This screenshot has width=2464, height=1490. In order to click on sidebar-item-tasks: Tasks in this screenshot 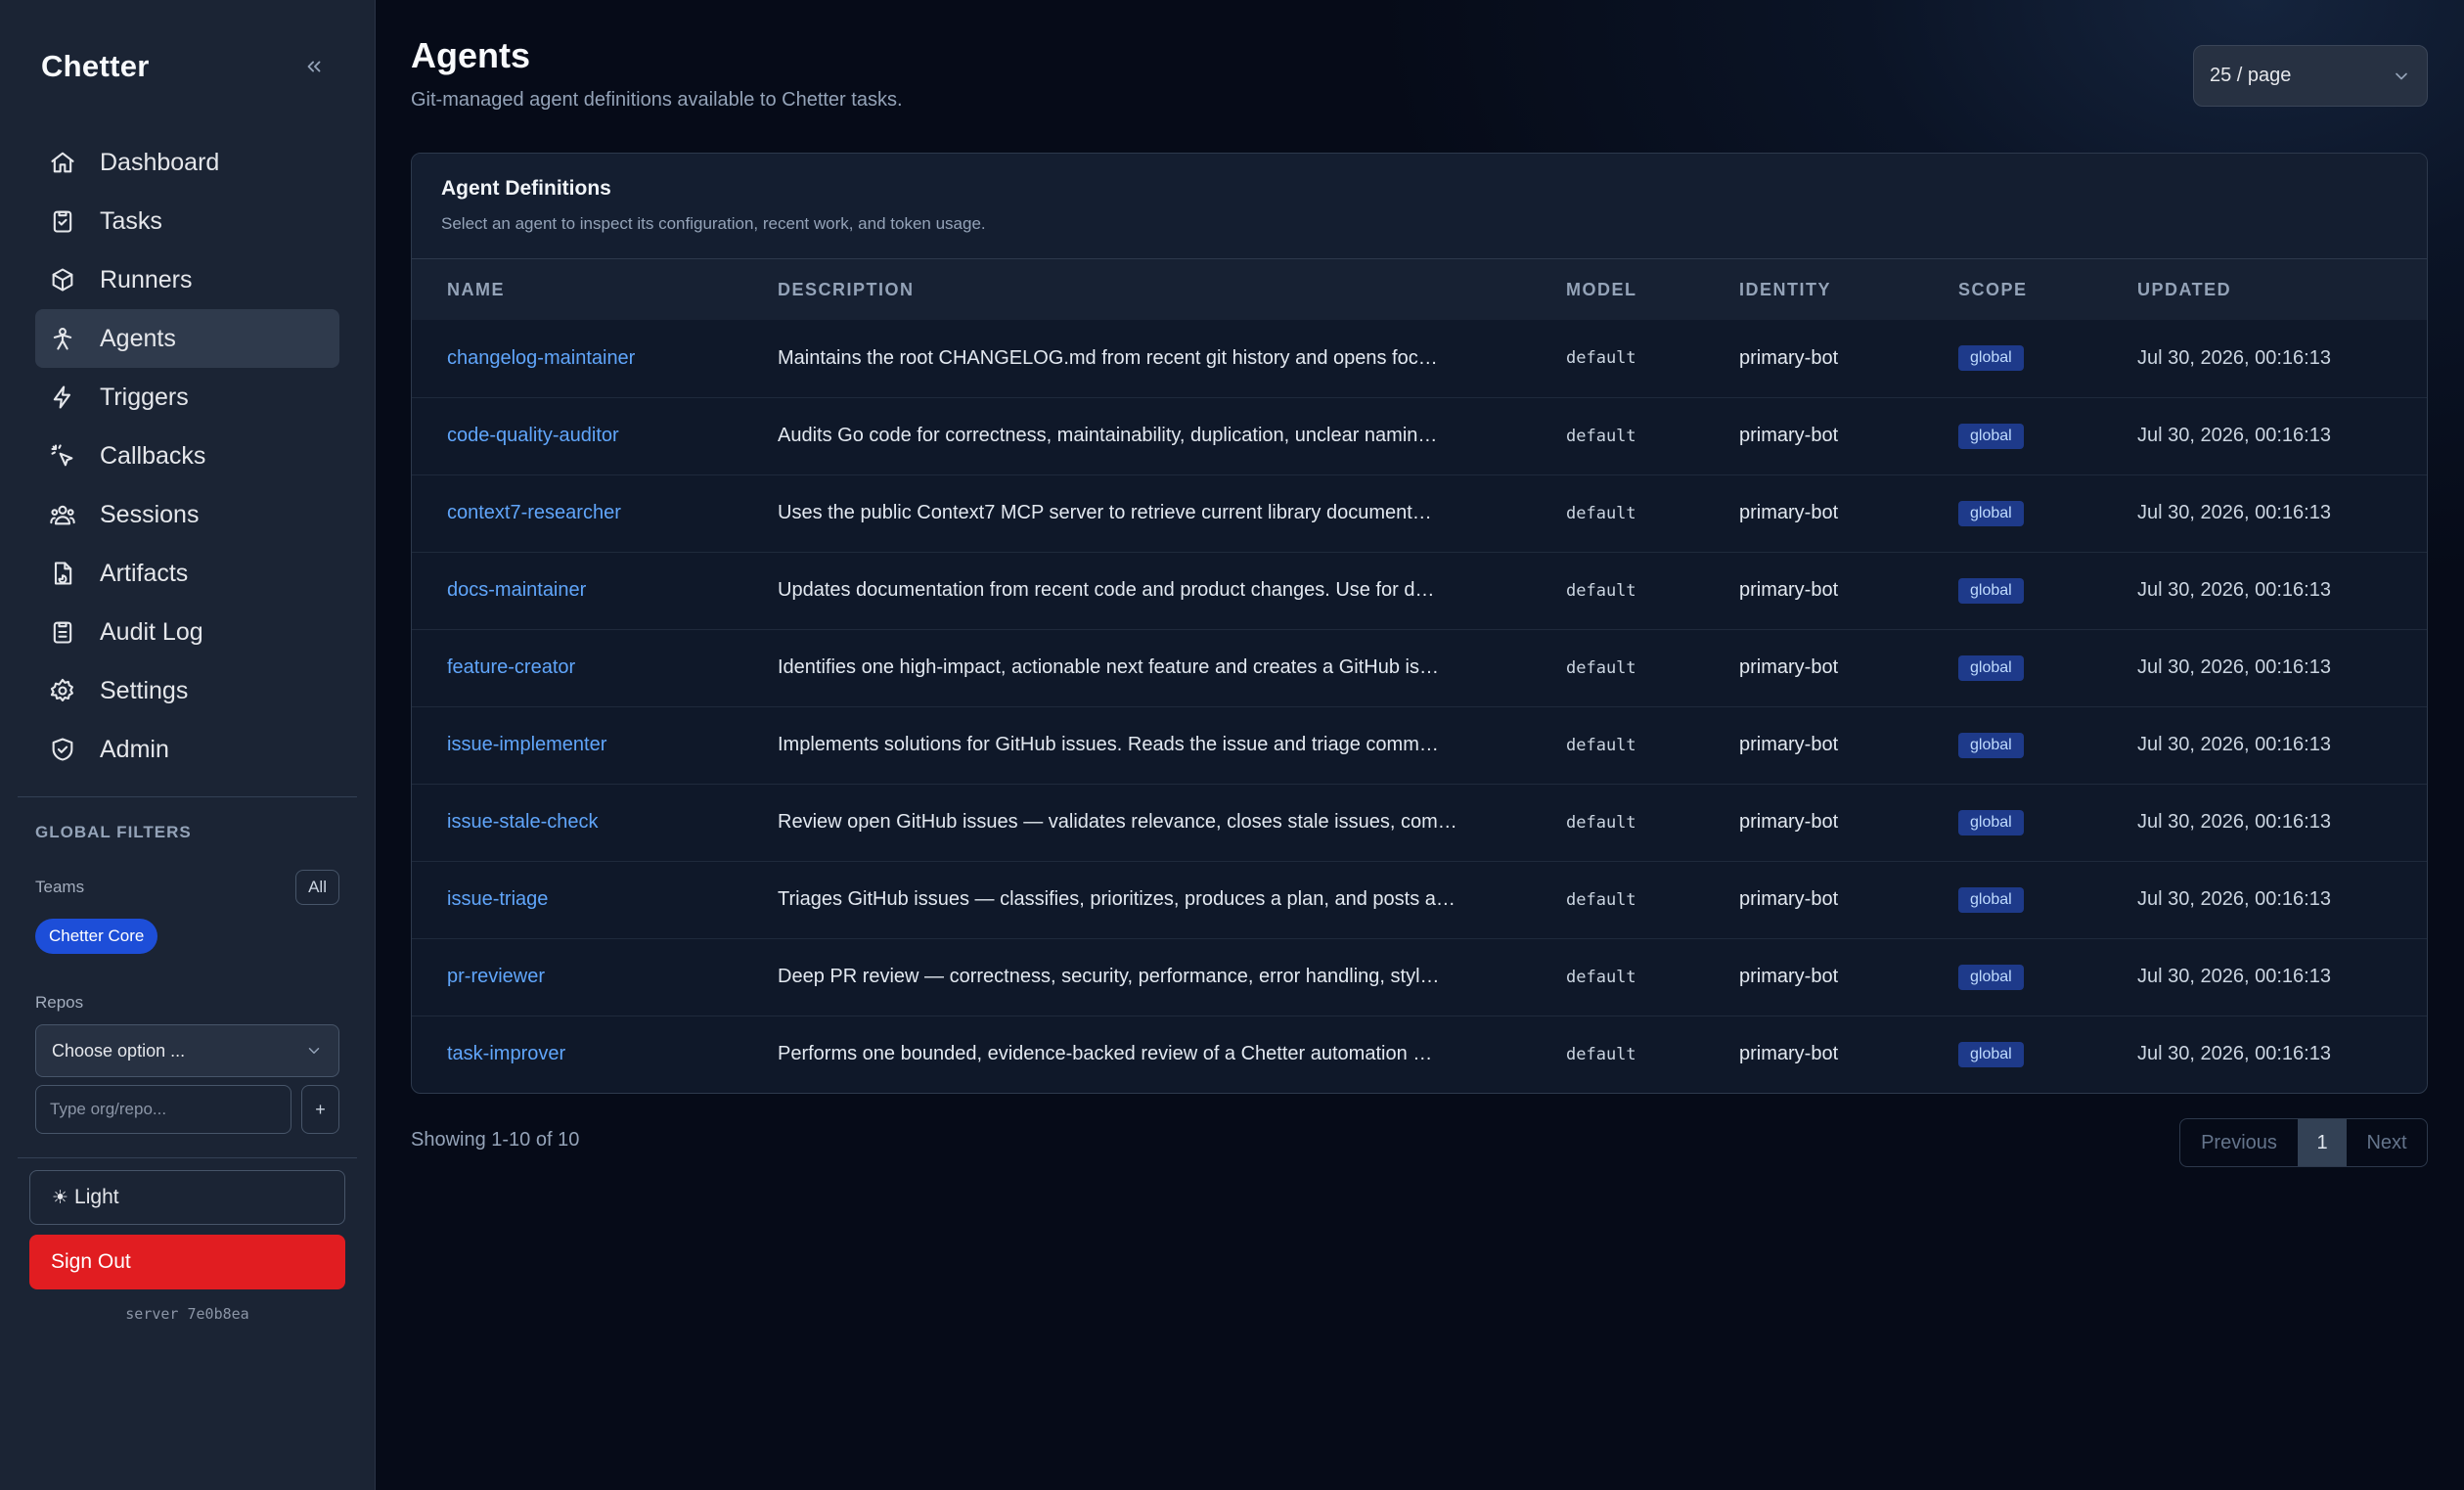, I will do `click(187, 221)`.